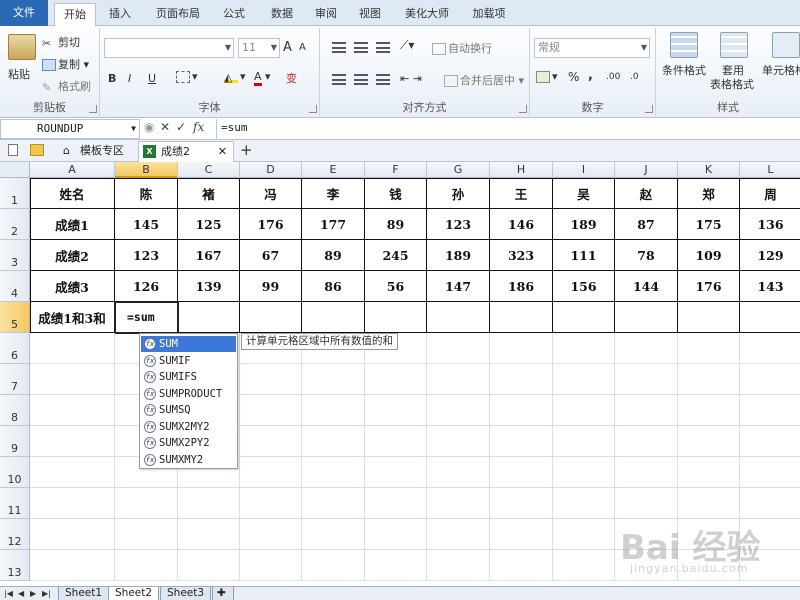  I want to click on phonetic-button: 变, so click(291, 78).